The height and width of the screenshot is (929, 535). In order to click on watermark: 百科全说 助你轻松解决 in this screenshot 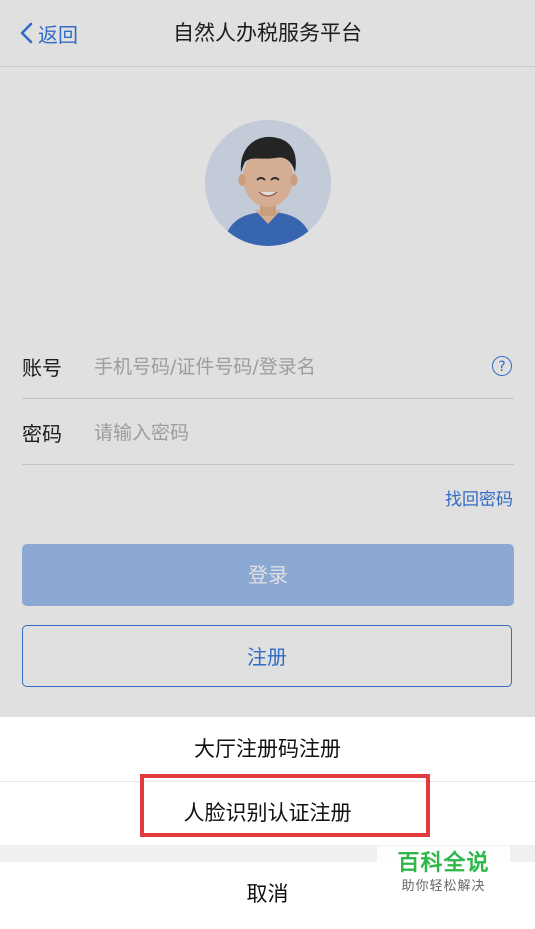, I will do `click(443, 875)`.